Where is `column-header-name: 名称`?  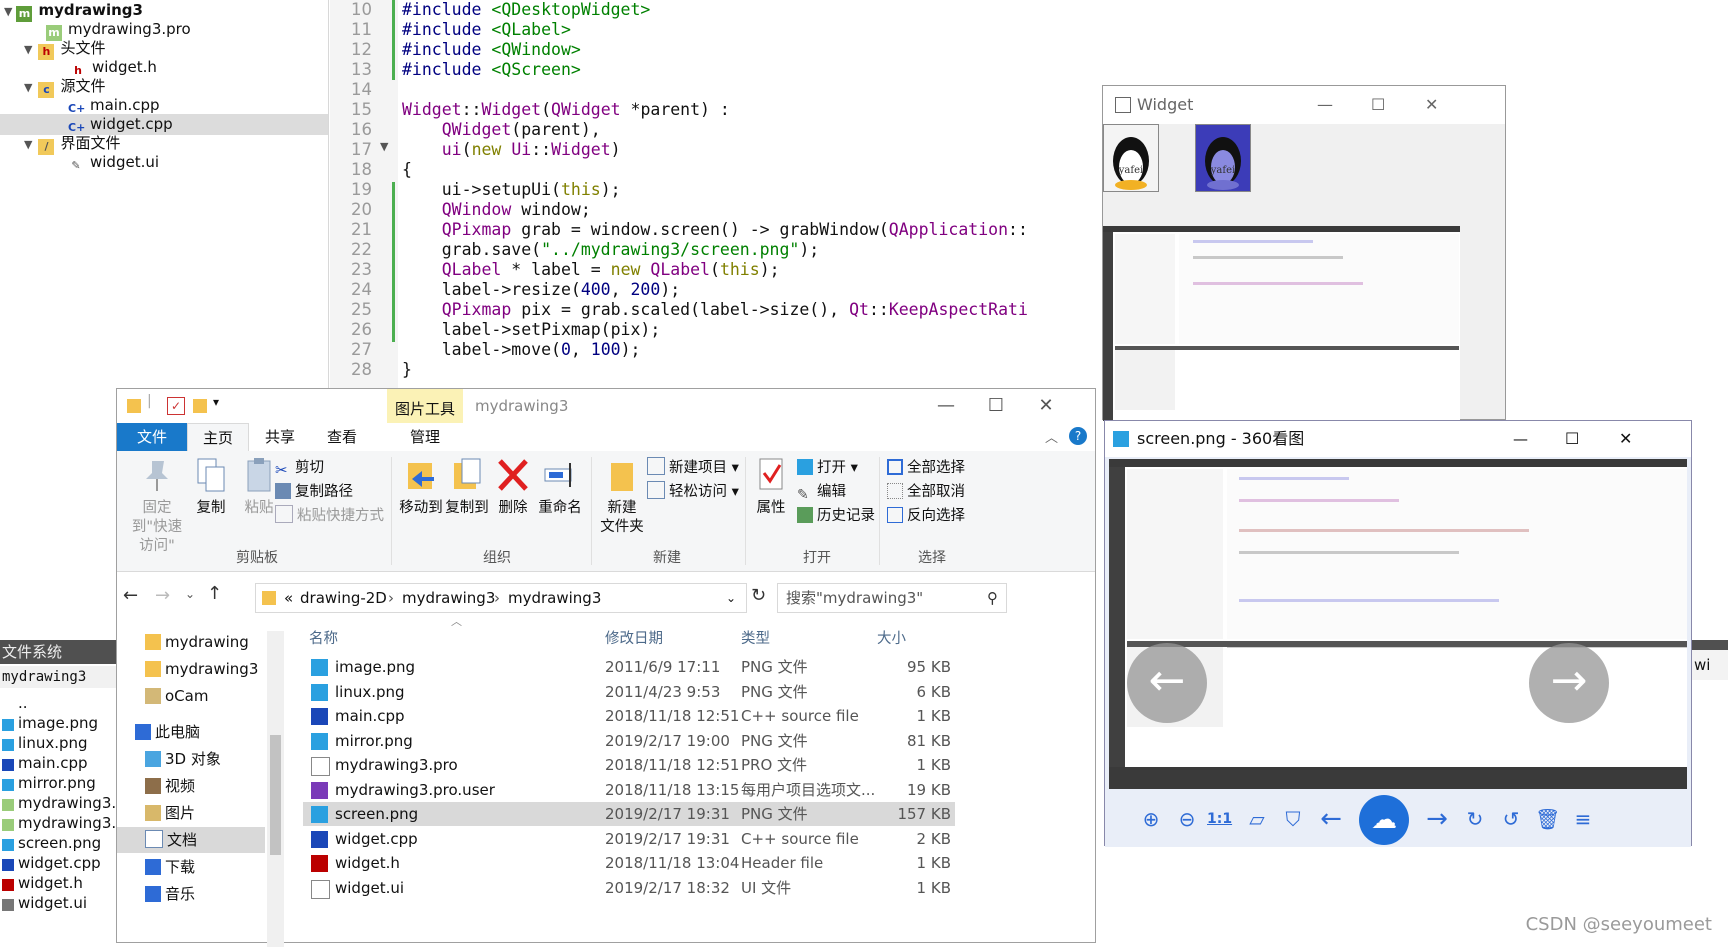 column-header-name: 名称 is located at coordinates (323, 637).